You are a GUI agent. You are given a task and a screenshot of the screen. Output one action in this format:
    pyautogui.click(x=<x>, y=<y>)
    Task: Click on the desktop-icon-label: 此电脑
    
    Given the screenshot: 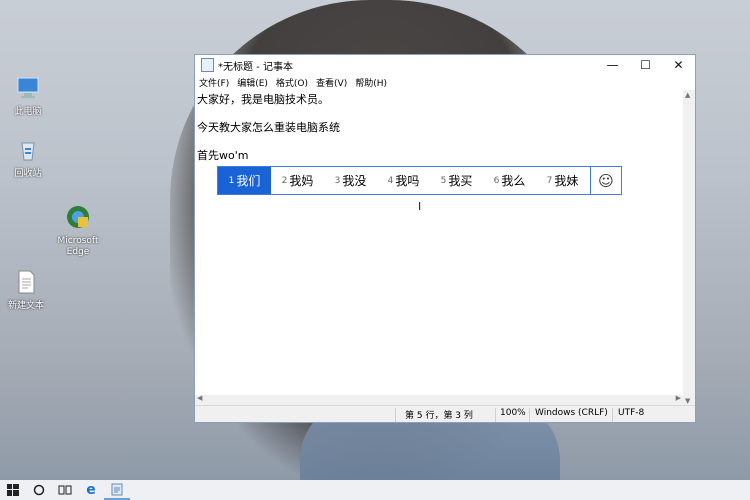 What is the action you would take?
    pyautogui.click(x=28, y=112)
    